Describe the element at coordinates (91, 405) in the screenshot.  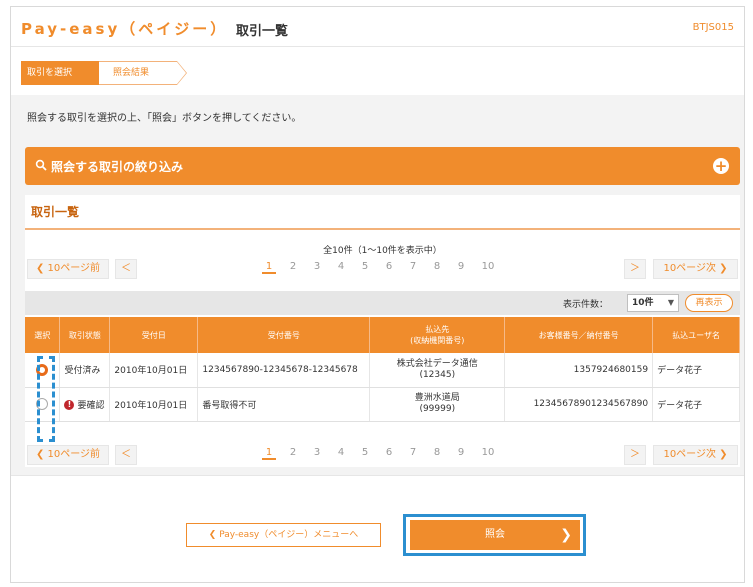
I see `status-text: 要確認` at that location.